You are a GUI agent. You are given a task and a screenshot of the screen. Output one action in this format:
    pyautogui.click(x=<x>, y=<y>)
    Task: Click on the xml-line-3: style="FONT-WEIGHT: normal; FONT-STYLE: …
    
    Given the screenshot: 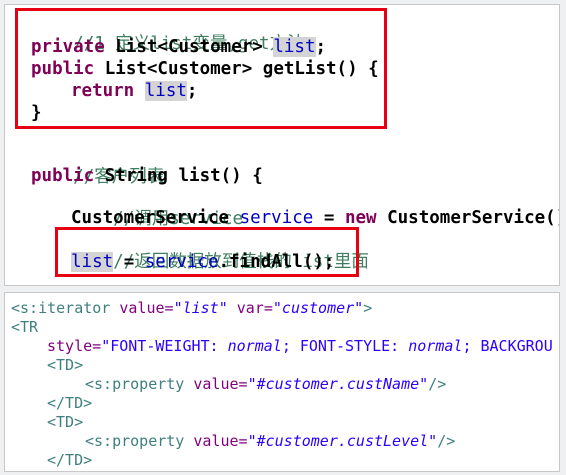 What is the action you would take?
    pyautogui.click(x=300, y=346)
    